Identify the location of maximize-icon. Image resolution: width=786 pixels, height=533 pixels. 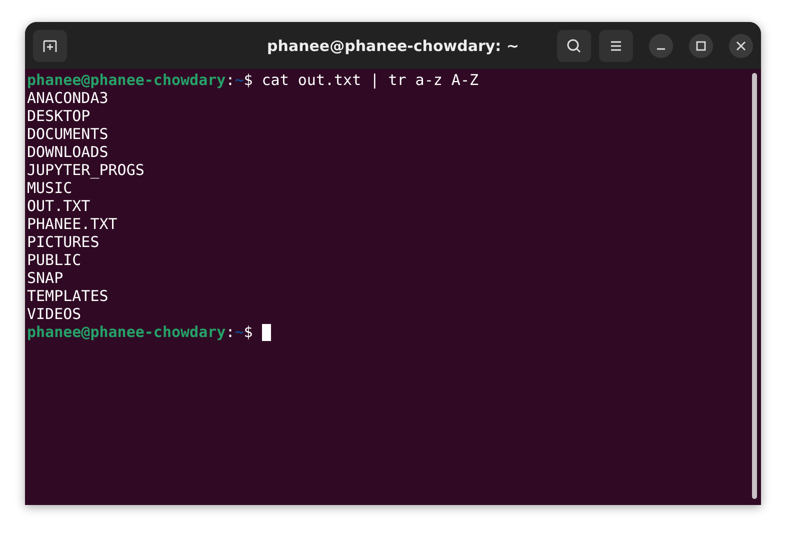
(701, 45).